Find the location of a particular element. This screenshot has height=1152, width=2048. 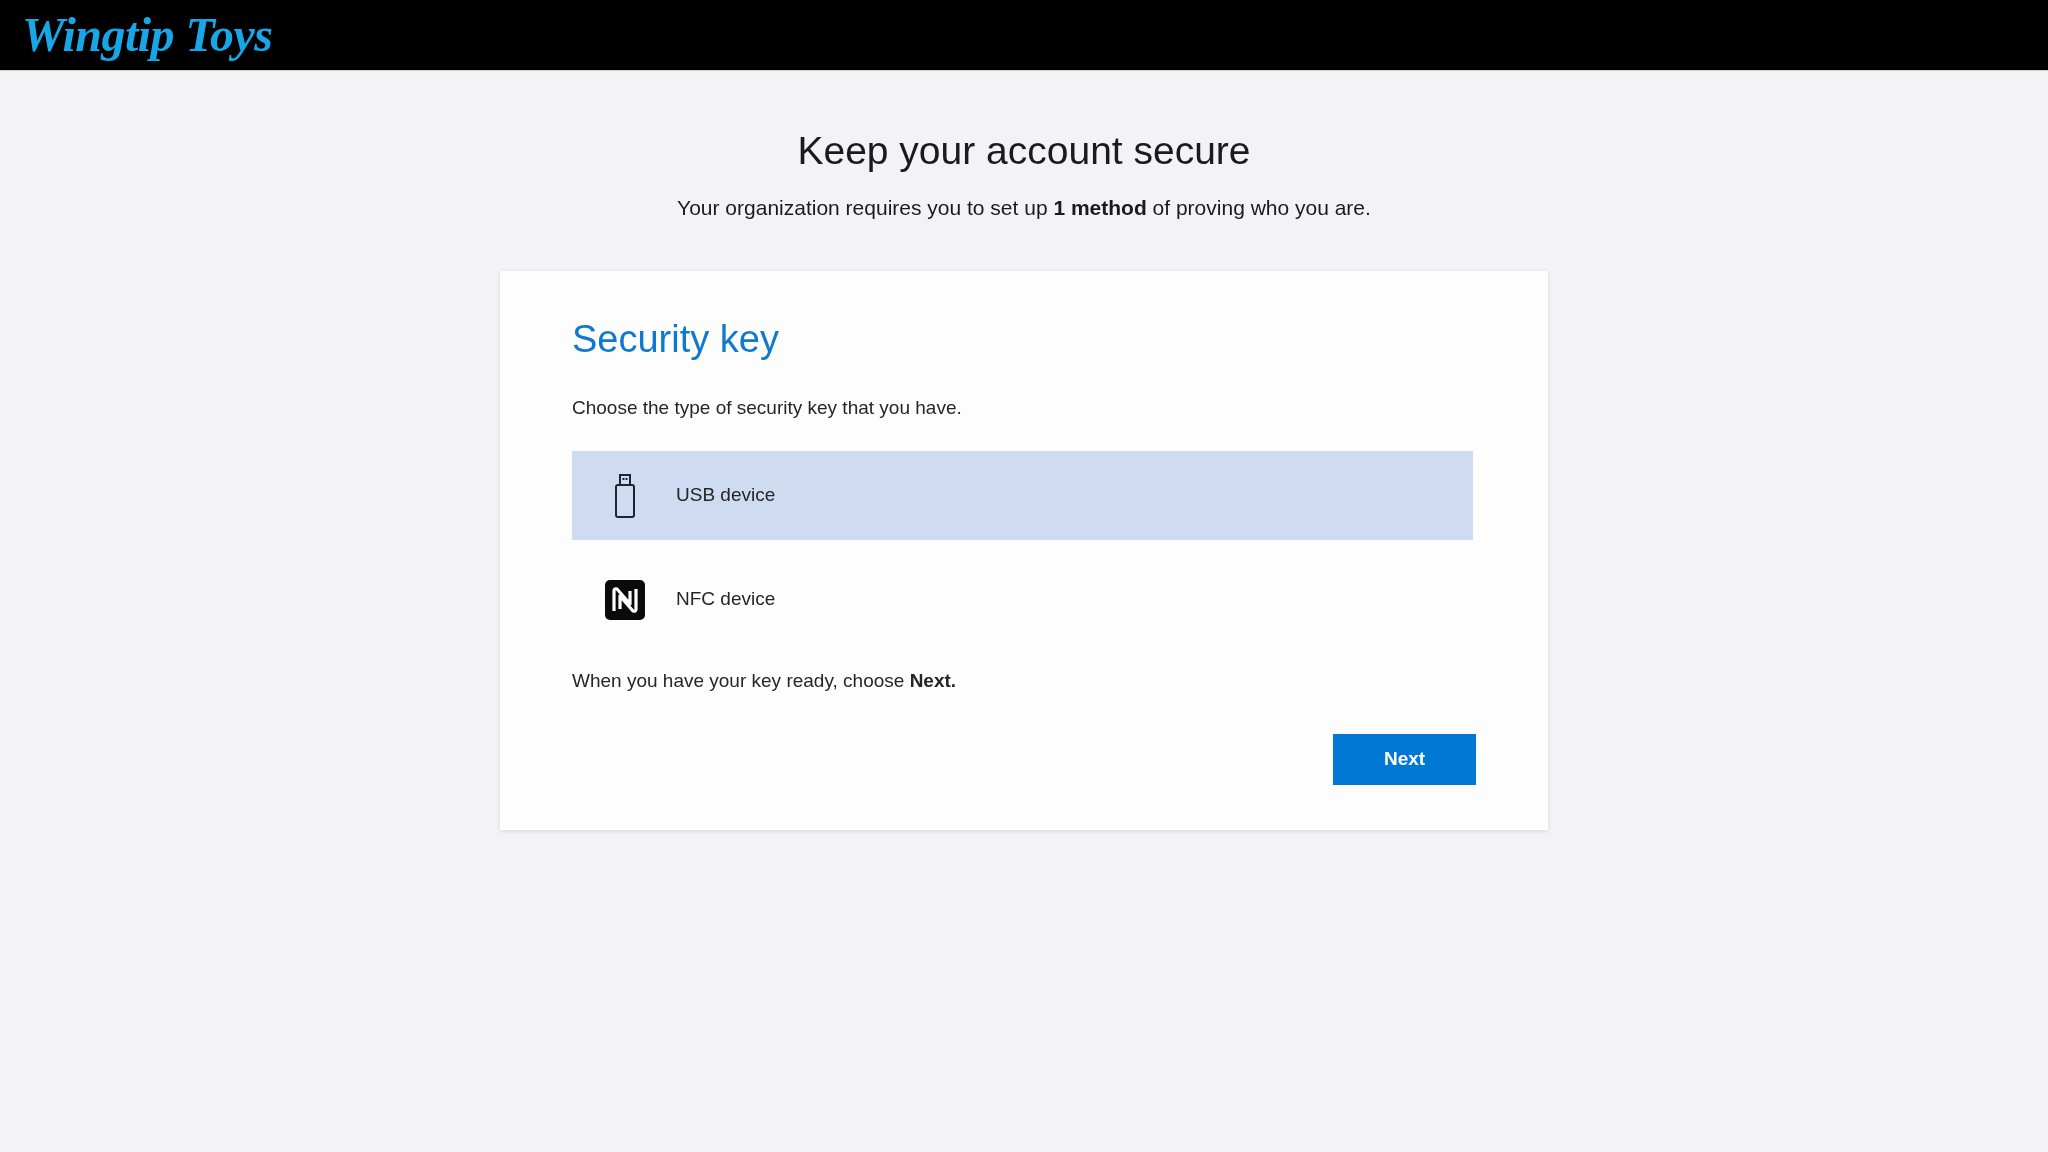

usb-stick-icon is located at coordinates (625, 495).